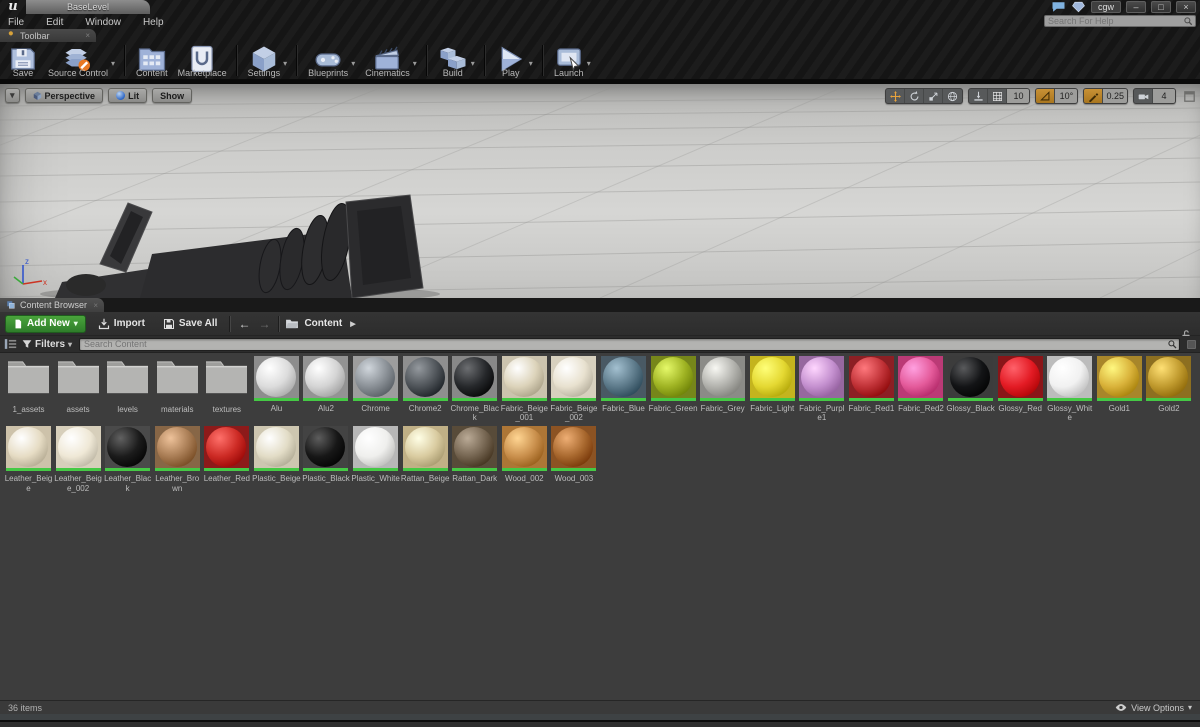 The image size is (1200, 727). I want to click on folder-tile: levels, so click(127, 389).